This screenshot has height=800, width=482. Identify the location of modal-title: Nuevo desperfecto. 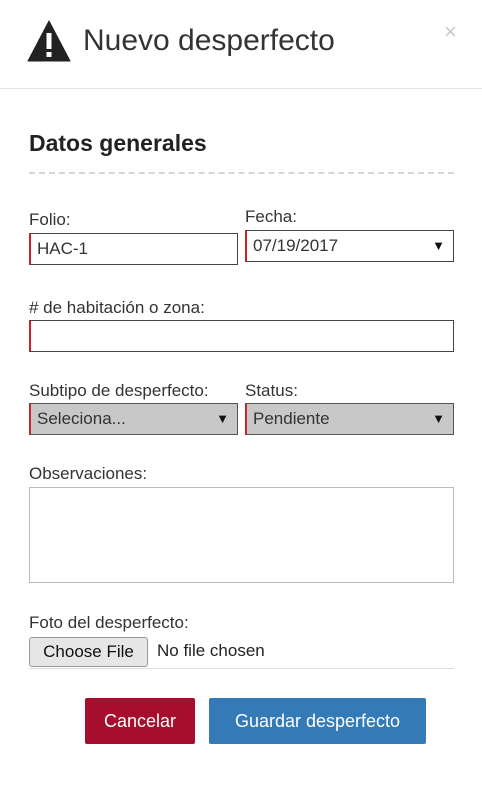
(209, 40).